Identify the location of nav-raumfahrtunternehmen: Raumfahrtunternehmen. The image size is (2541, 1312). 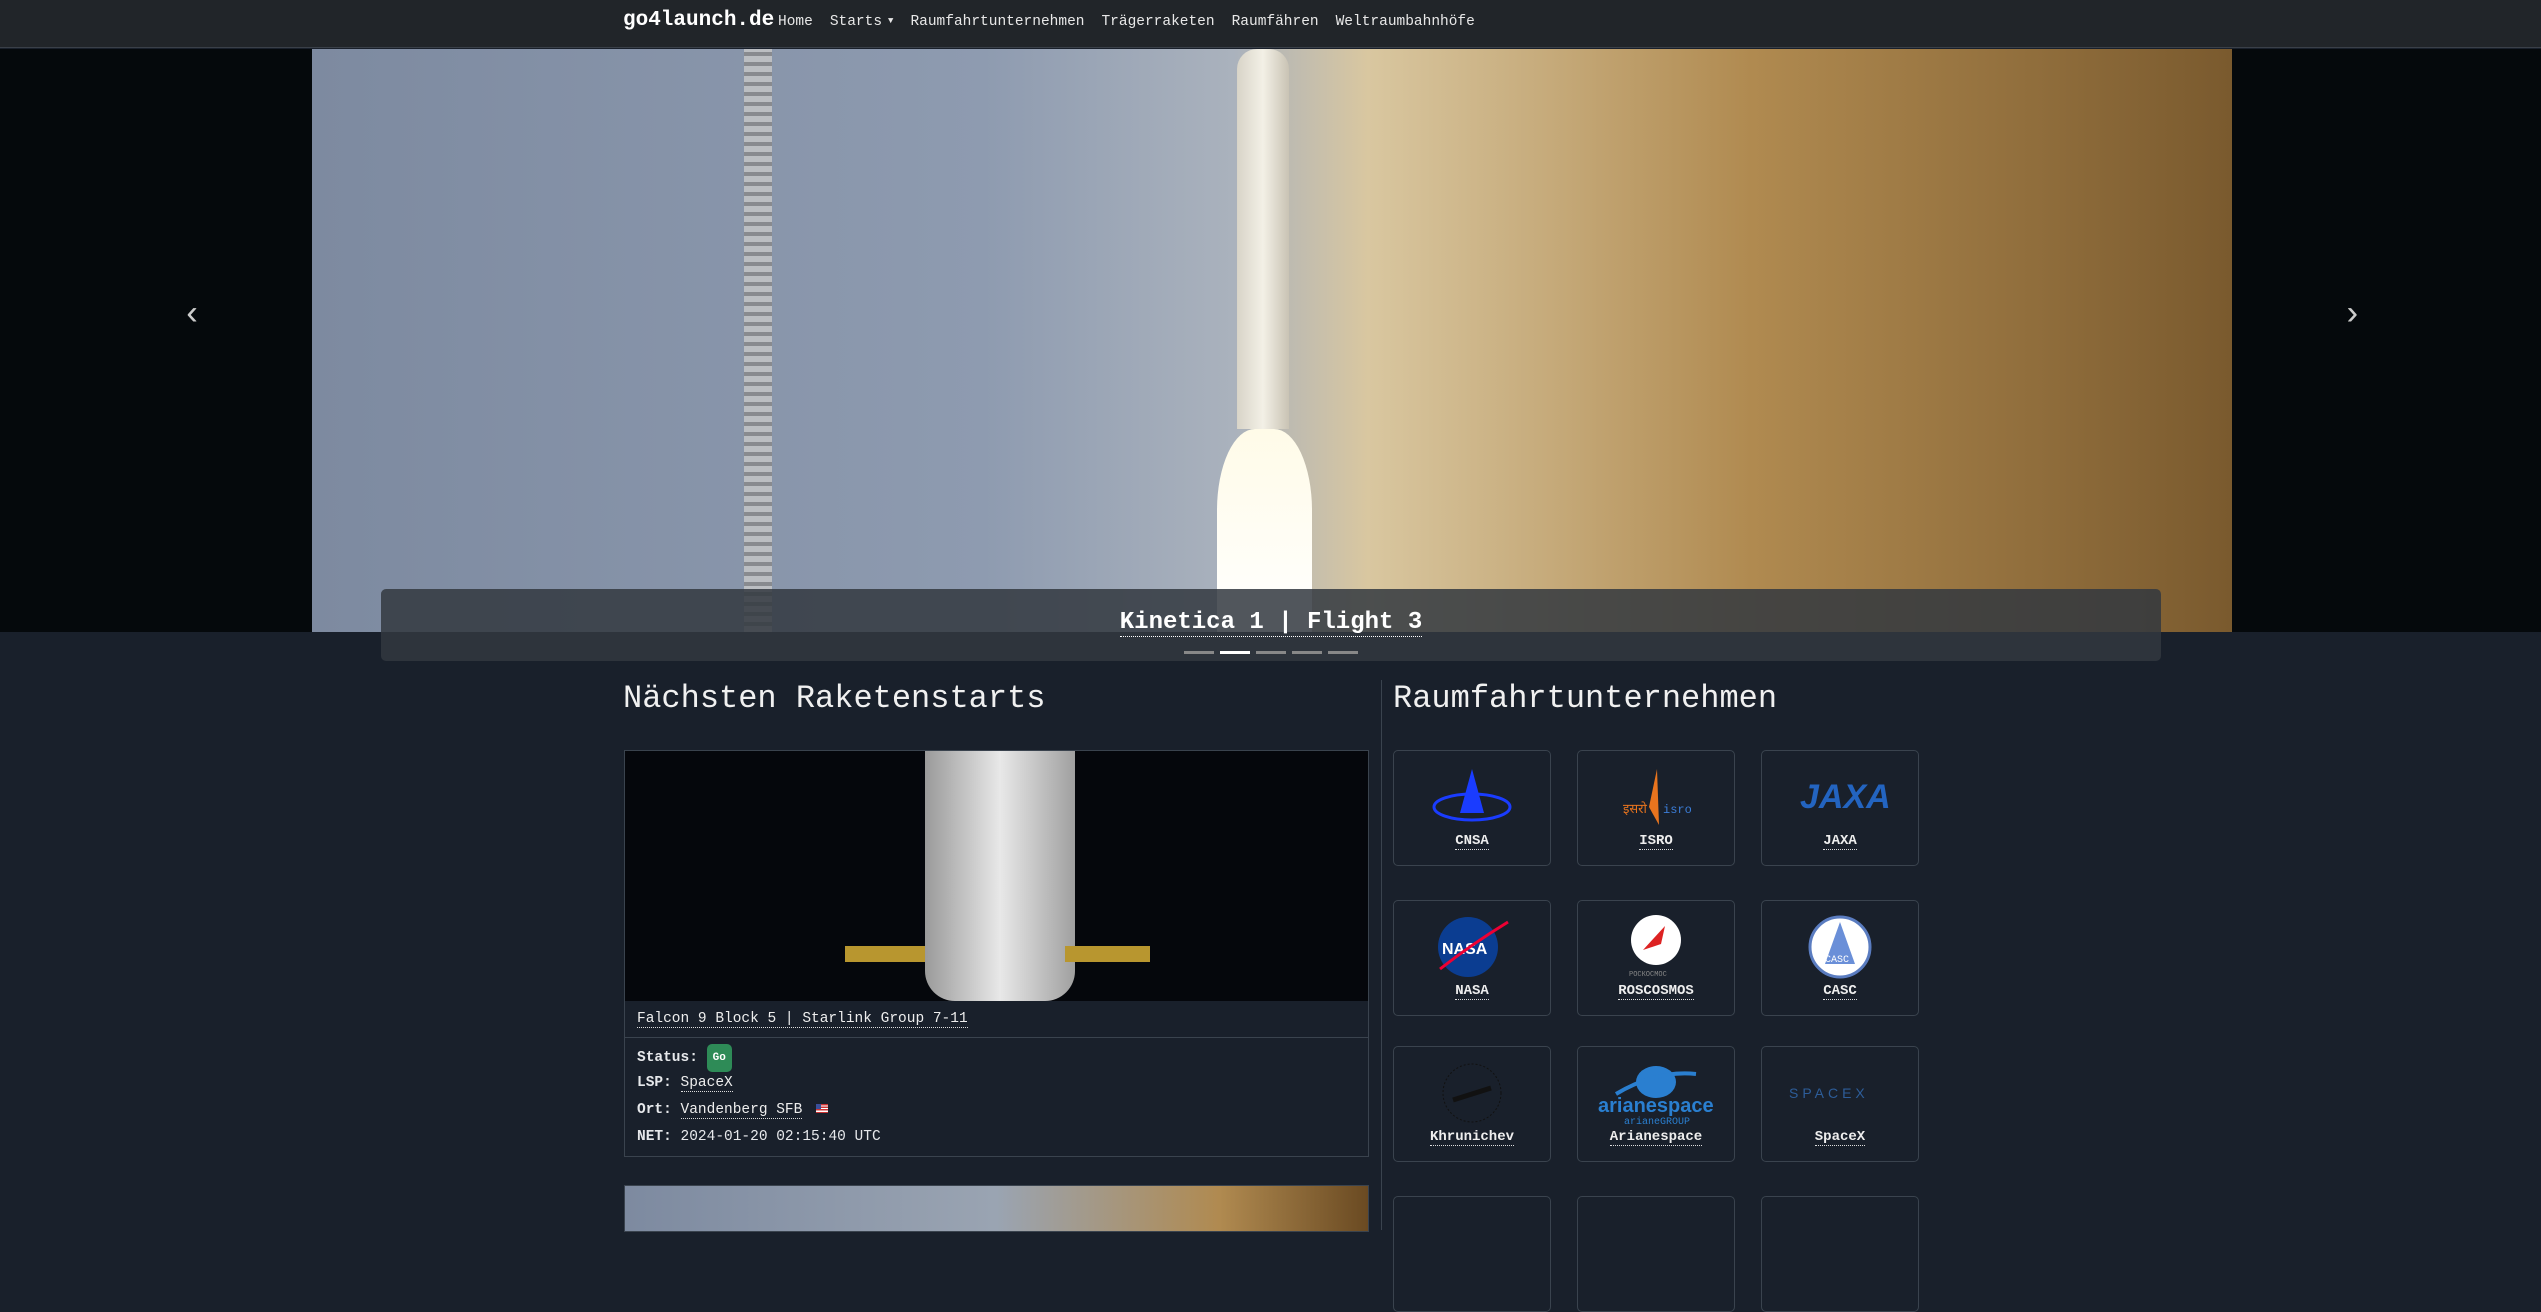
(997, 22).